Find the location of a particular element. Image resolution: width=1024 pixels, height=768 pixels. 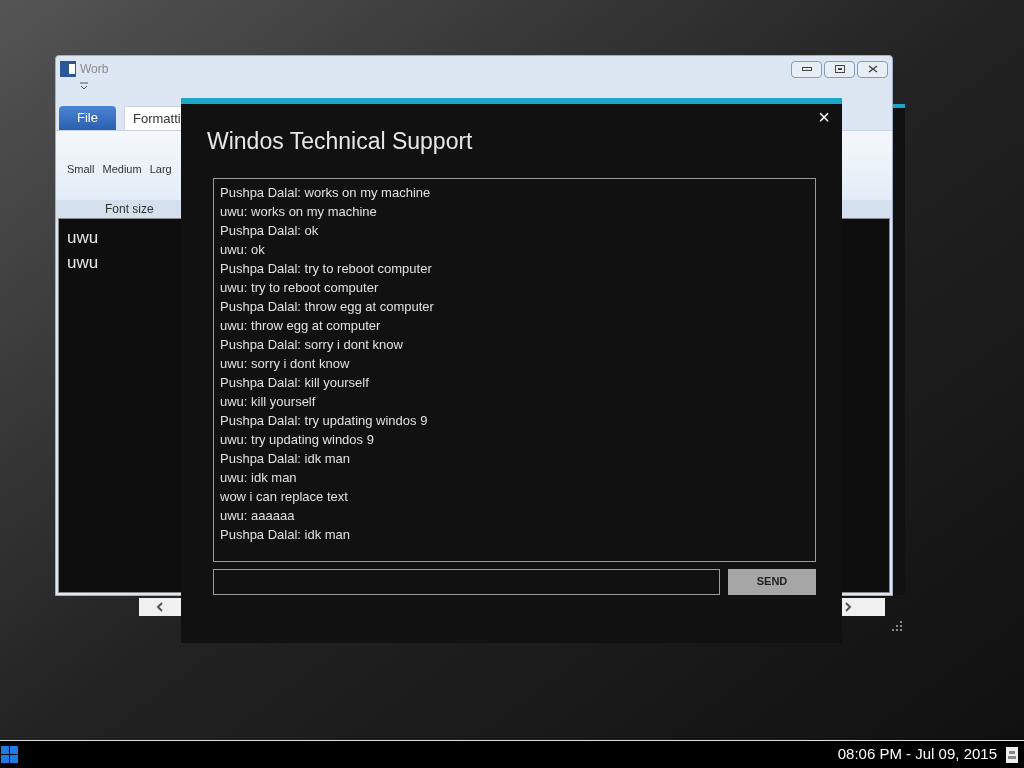

chat-message: uwu: try updating windos 9 is located at coordinates (297, 439).